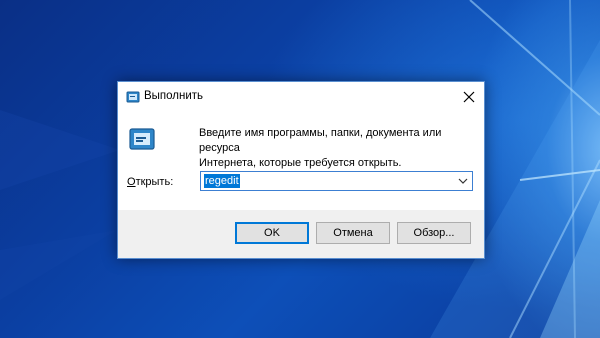  What do you see at coordinates (463, 181) in the screenshot?
I see `chevron-down-icon` at bounding box center [463, 181].